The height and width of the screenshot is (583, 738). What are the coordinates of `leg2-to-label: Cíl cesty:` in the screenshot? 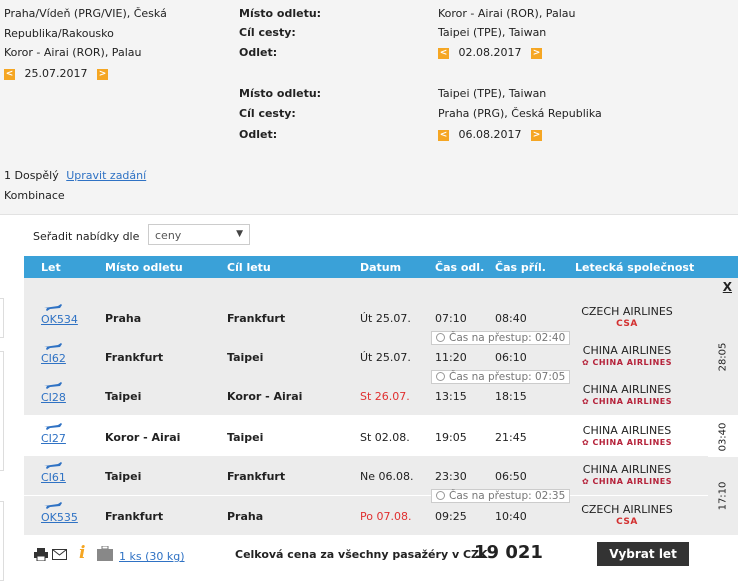 It's located at (267, 113).